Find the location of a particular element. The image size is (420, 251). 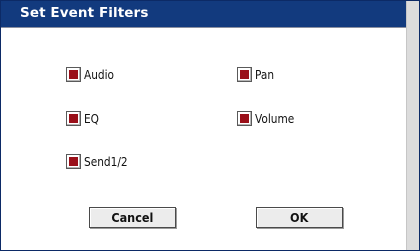

checkbox-label-audio: Audio is located at coordinates (99, 74).